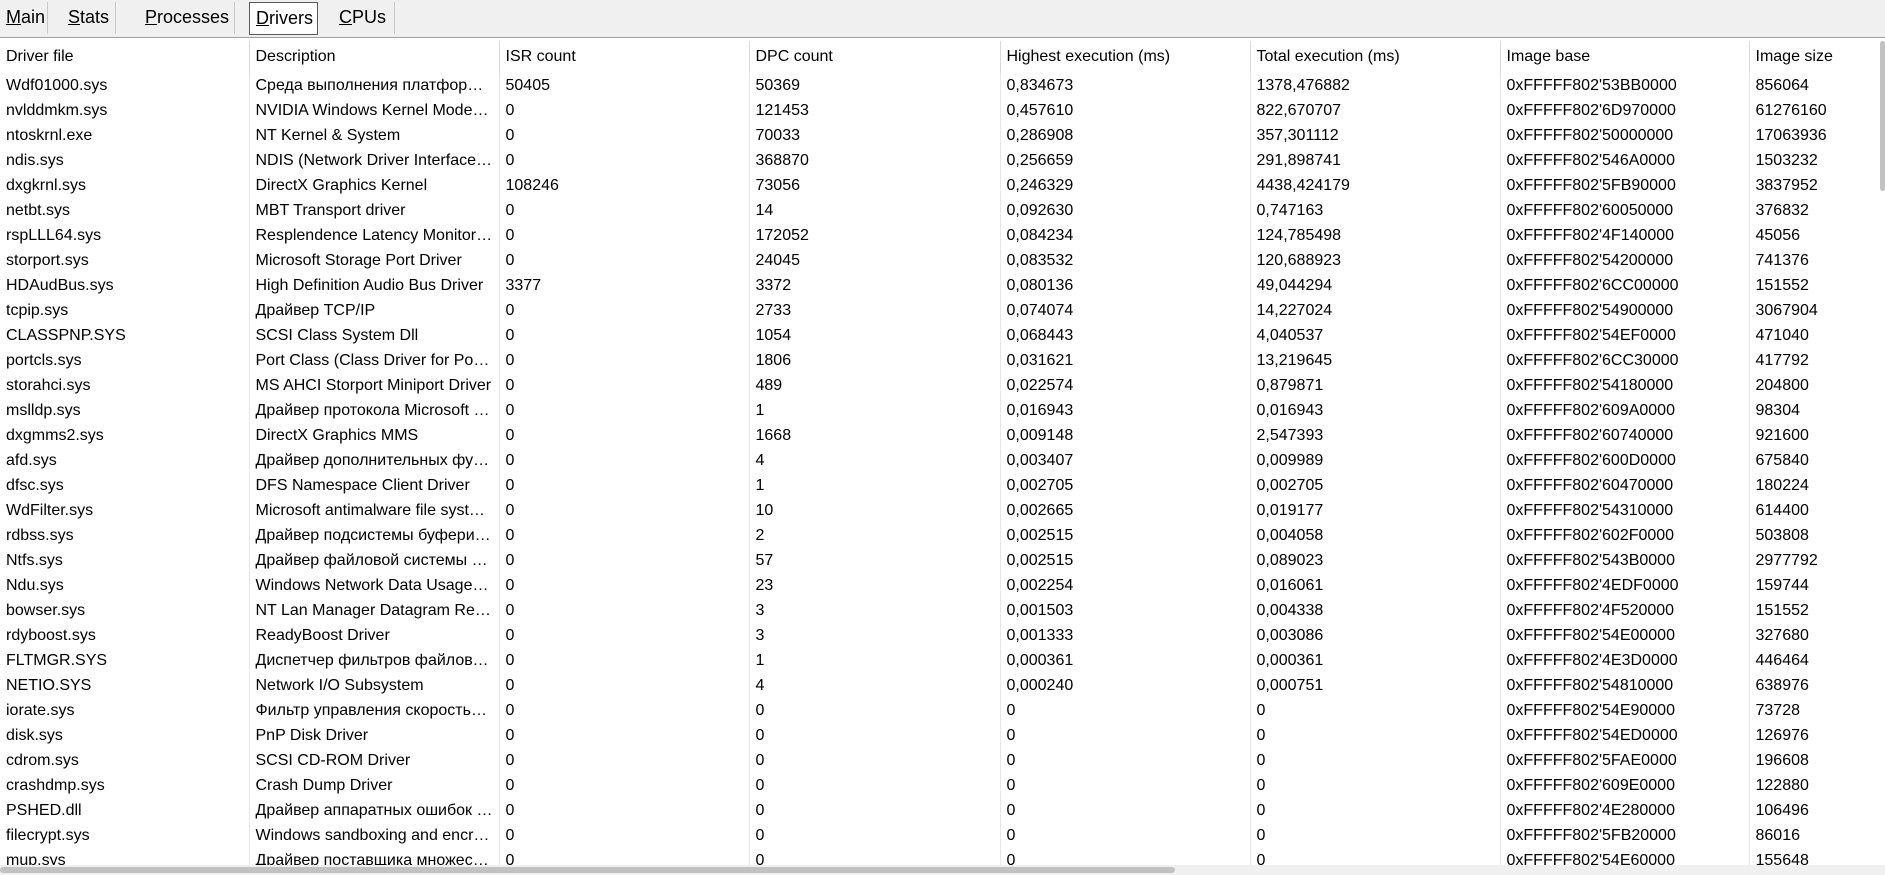 The width and height of the screenshot is (1885, 875). What do you see at coordinates (1375, 585) in the screenshot?
I see `cell-total-execution: 0,016061` at bounding box center [1375, 585].